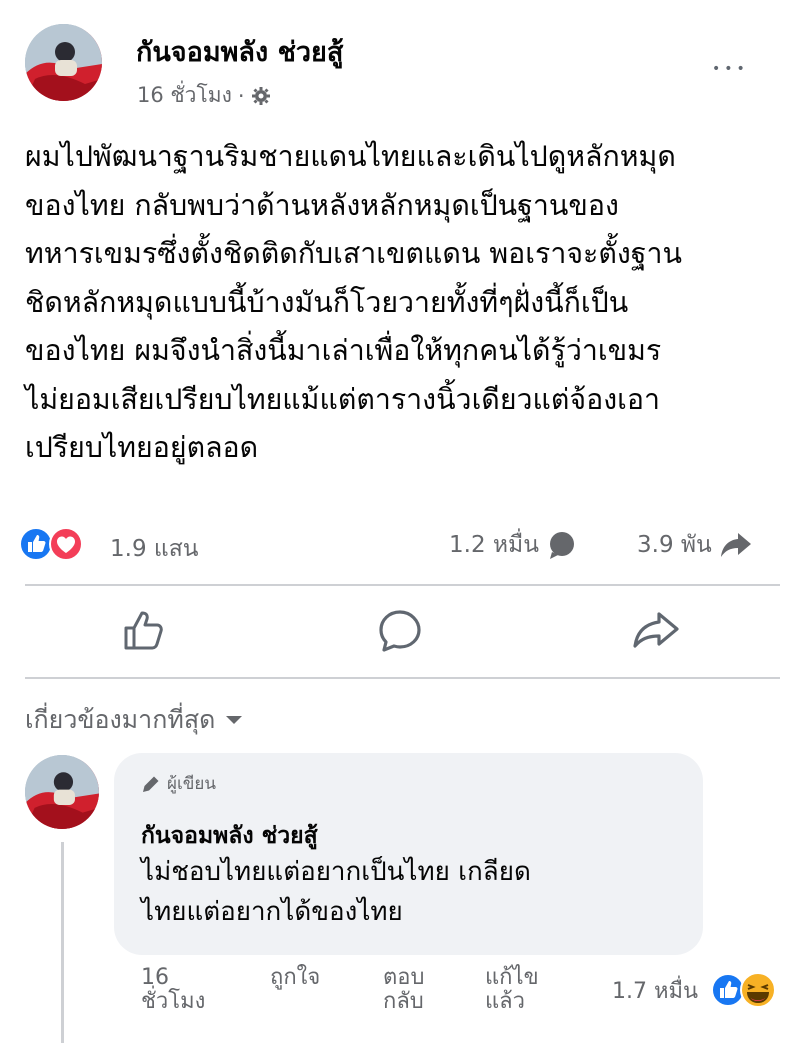  I want to click on comment-time-line: 16, so click(155, 977).